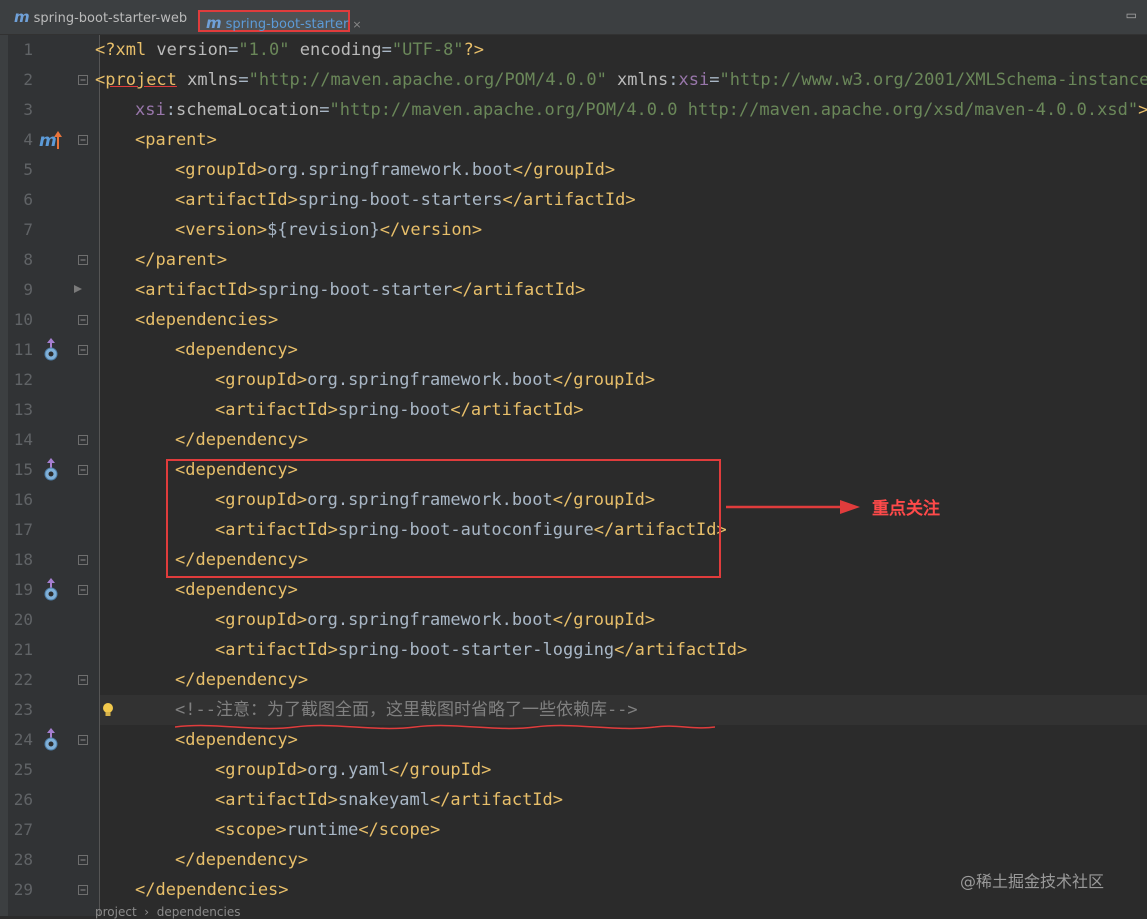 This screenshot has height=919, width=1147. What do you see at coordinates (573, 320) in the screenshot?
I see `code-line: 10 <dependencies>` at bounding box center [573, 320].